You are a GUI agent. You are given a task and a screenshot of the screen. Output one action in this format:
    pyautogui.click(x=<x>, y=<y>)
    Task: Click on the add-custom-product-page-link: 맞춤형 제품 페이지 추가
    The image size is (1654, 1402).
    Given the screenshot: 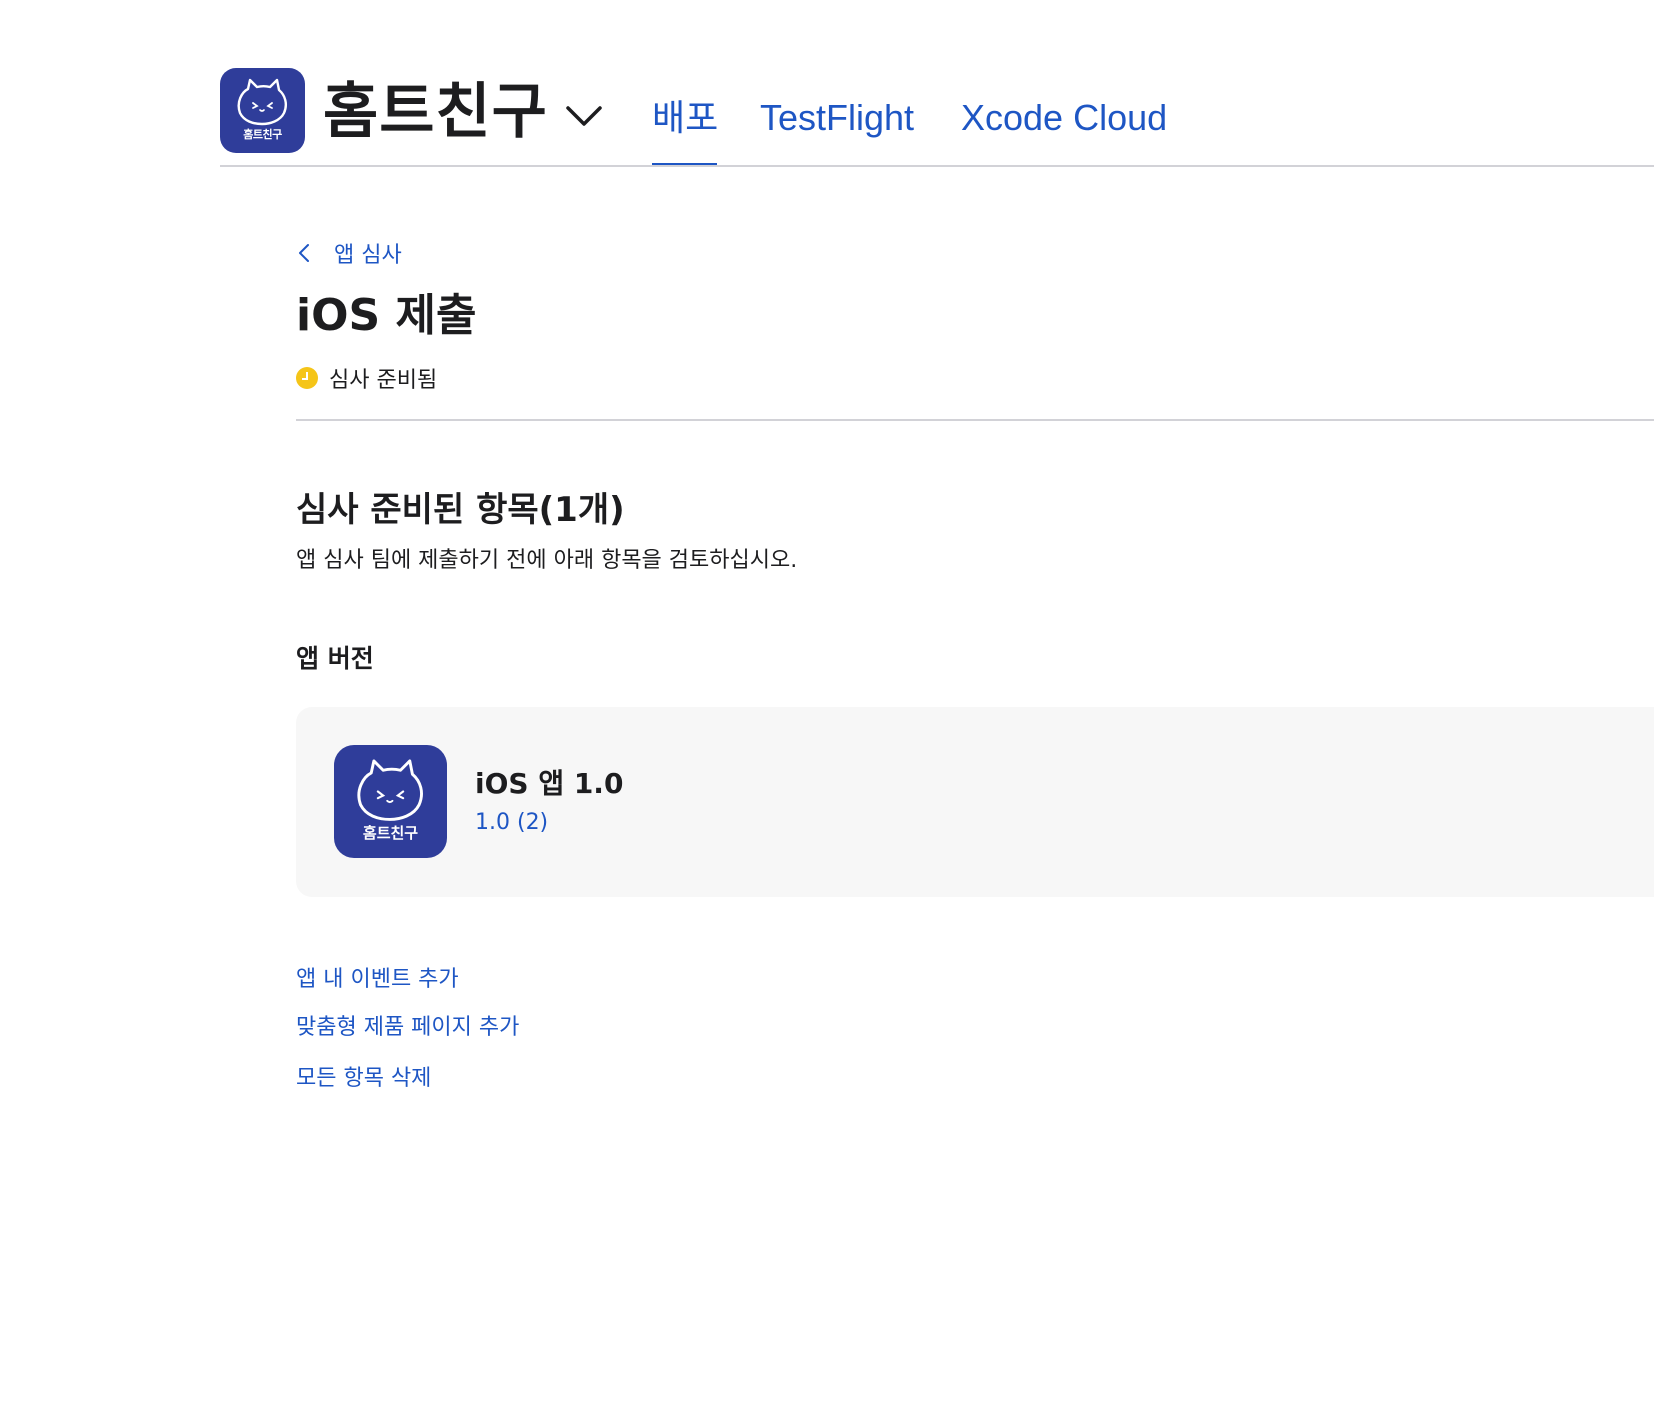 What is the action you would take?
    pyautogui.click(x=407, y=1028)
    